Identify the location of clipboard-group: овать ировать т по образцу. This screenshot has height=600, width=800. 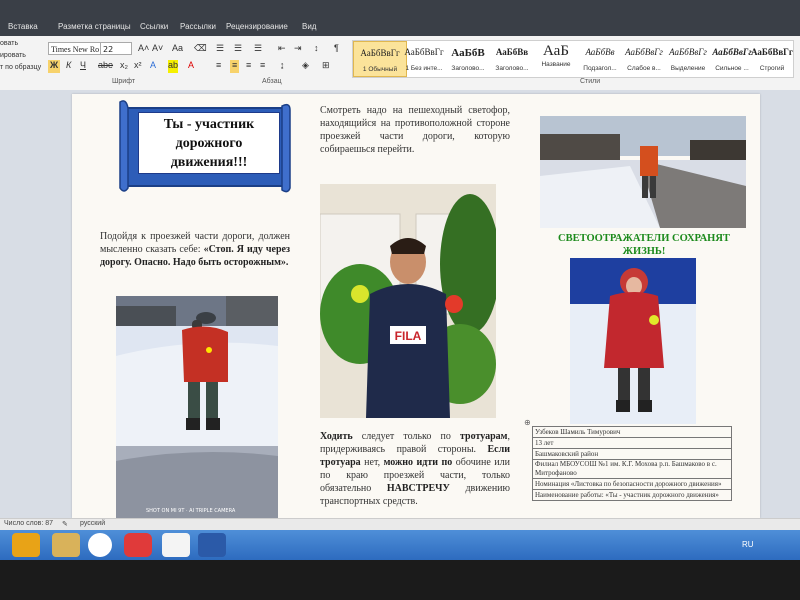
(23, 61).